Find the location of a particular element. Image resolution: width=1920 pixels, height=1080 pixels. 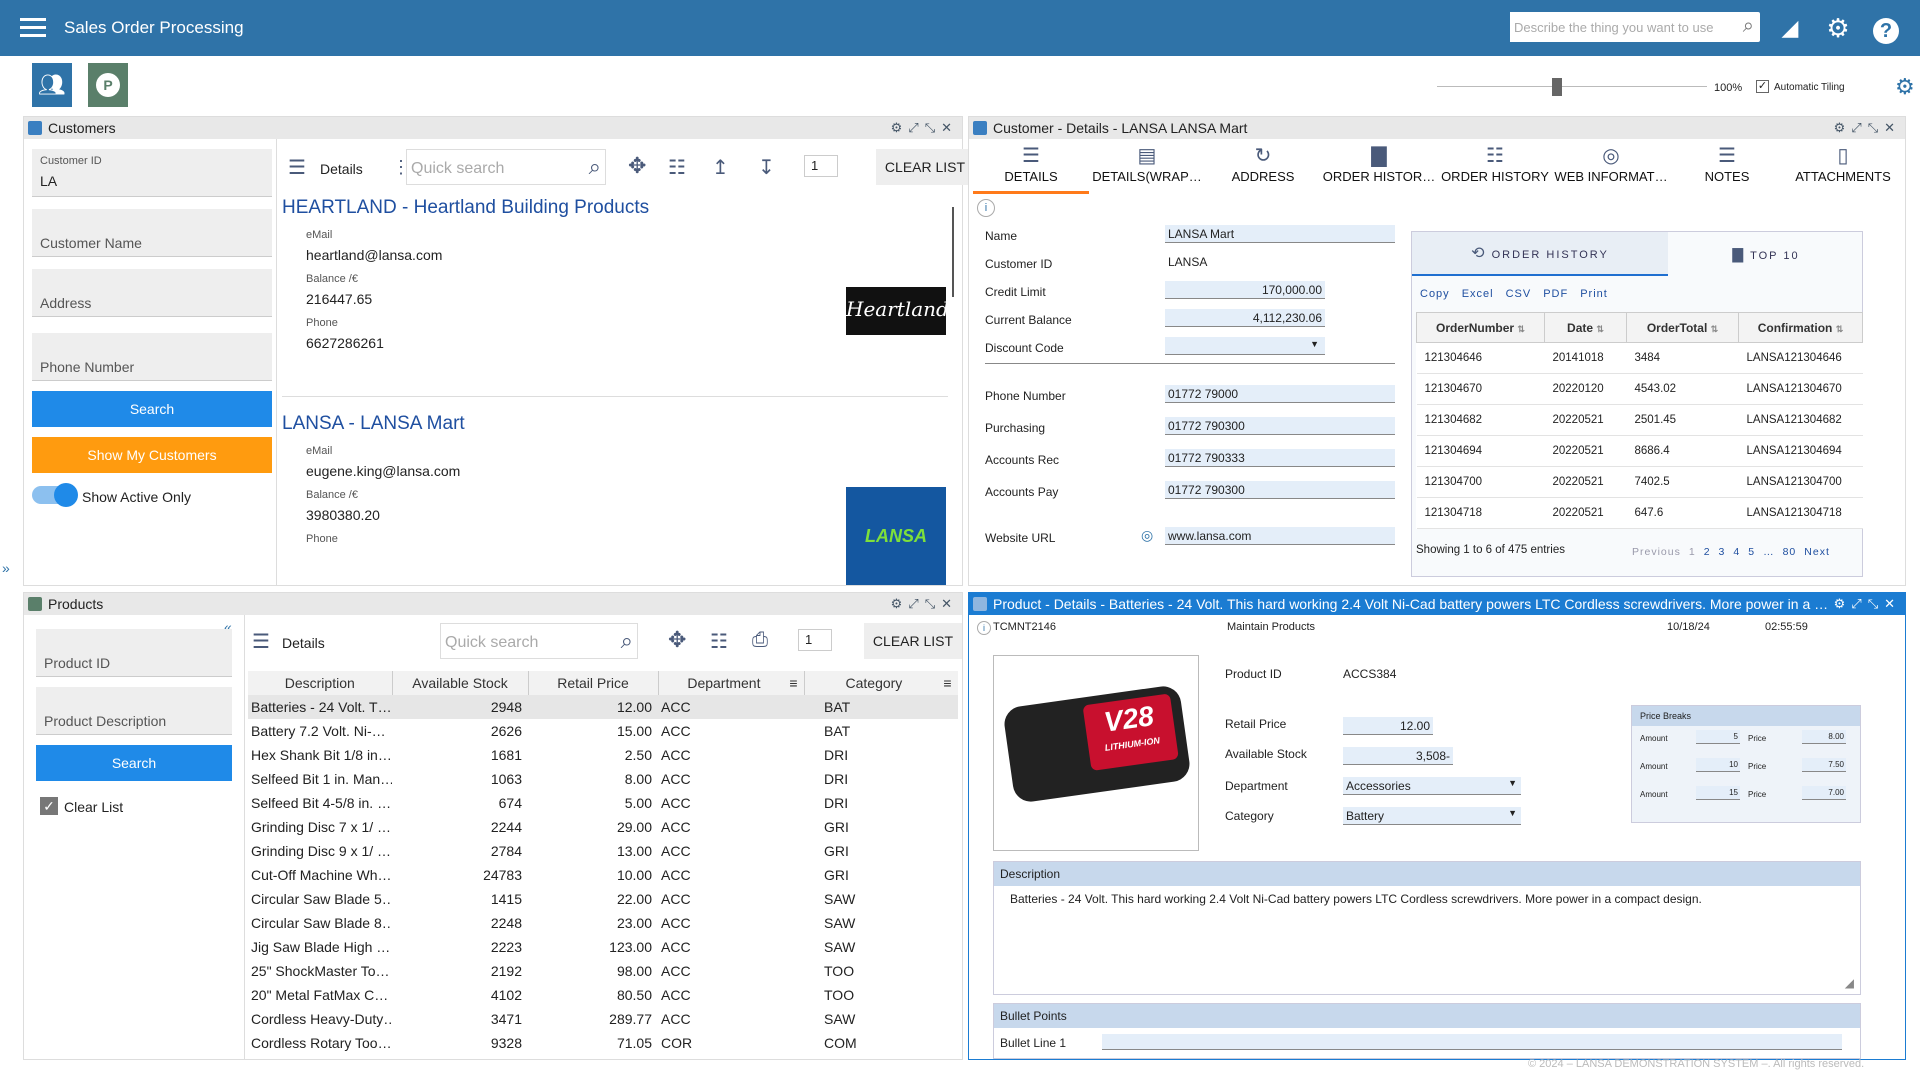

pager-page: 4 is located at coordinates (1736, 552).